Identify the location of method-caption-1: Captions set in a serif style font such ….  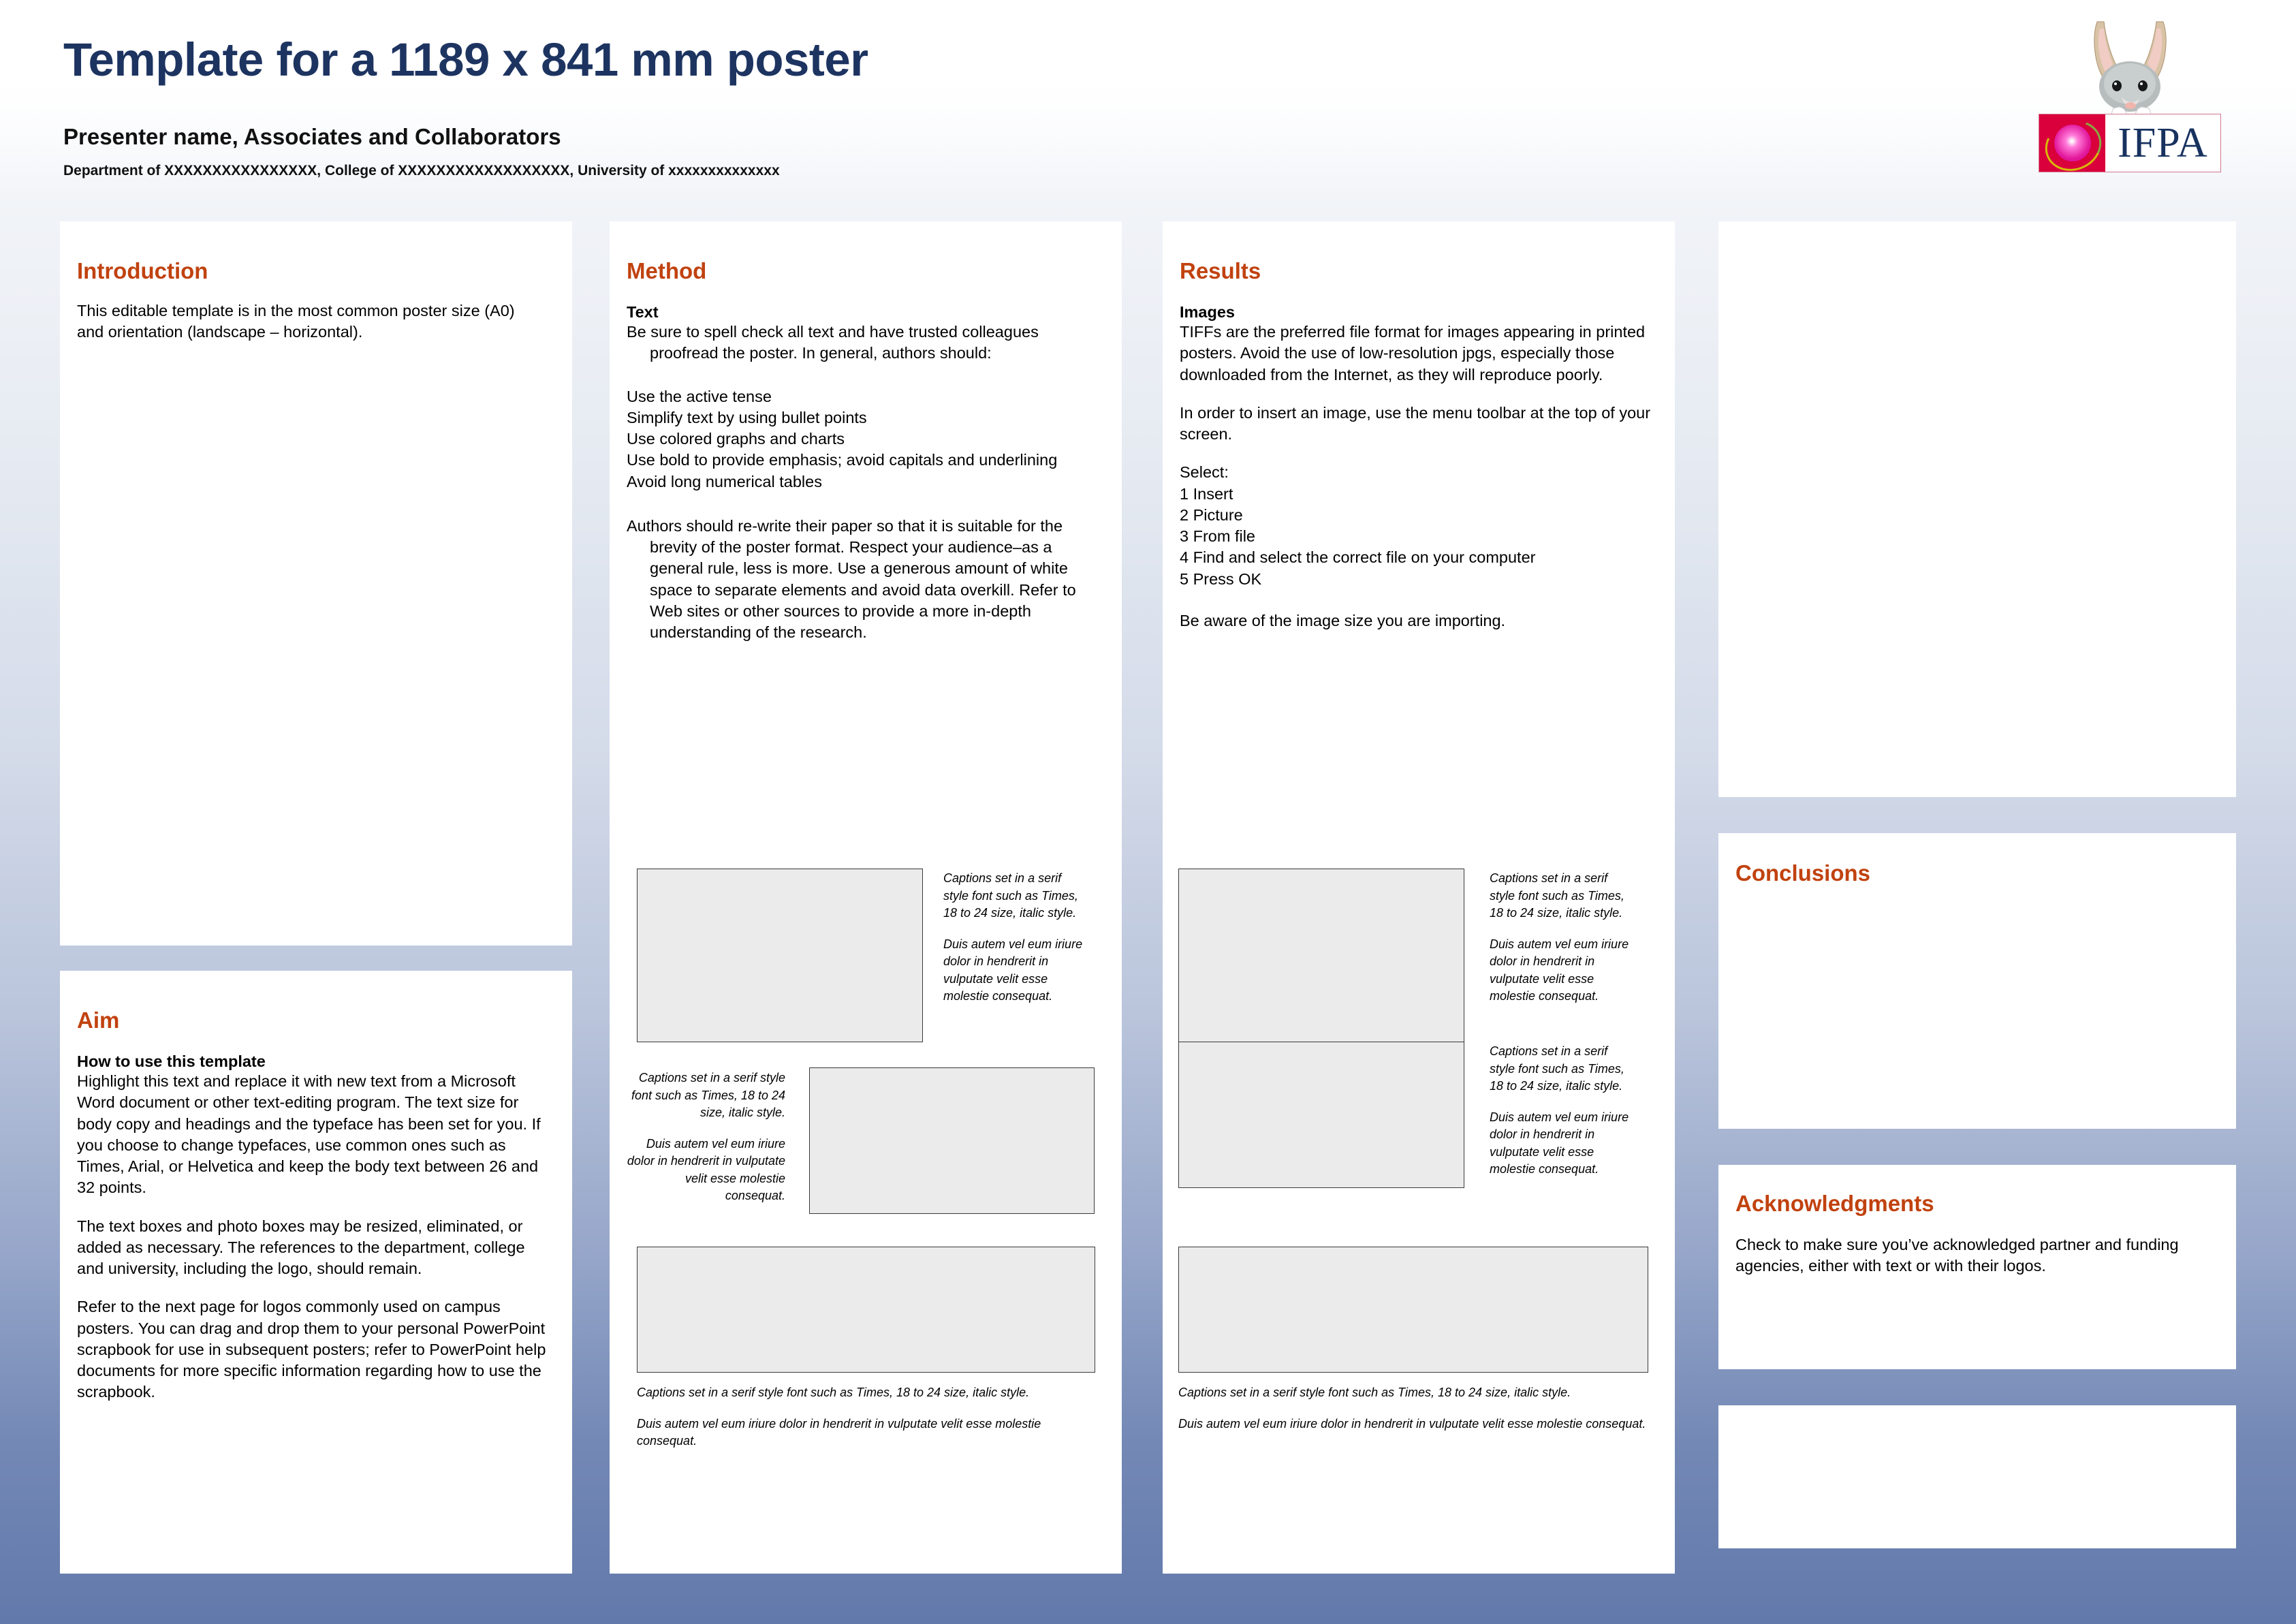
(1017, 937).